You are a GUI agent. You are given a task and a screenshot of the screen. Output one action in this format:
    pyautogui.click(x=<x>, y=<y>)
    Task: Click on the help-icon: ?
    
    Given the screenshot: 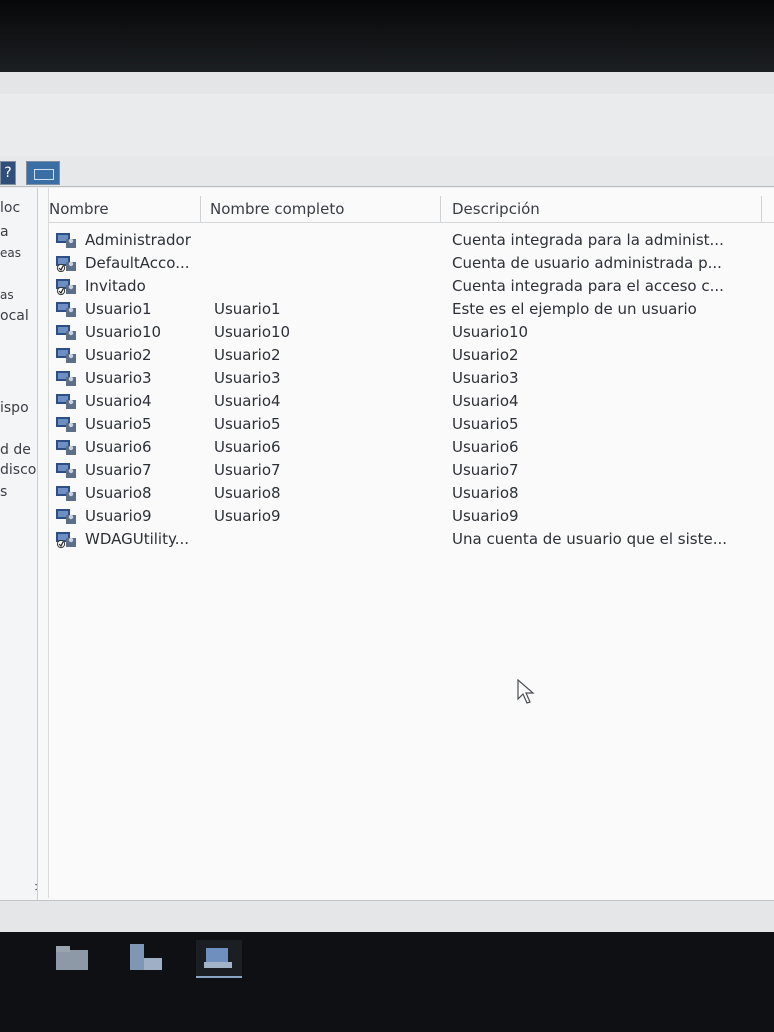 What is the action you would take?
    pyautogui.click(x=8, y=173)
    